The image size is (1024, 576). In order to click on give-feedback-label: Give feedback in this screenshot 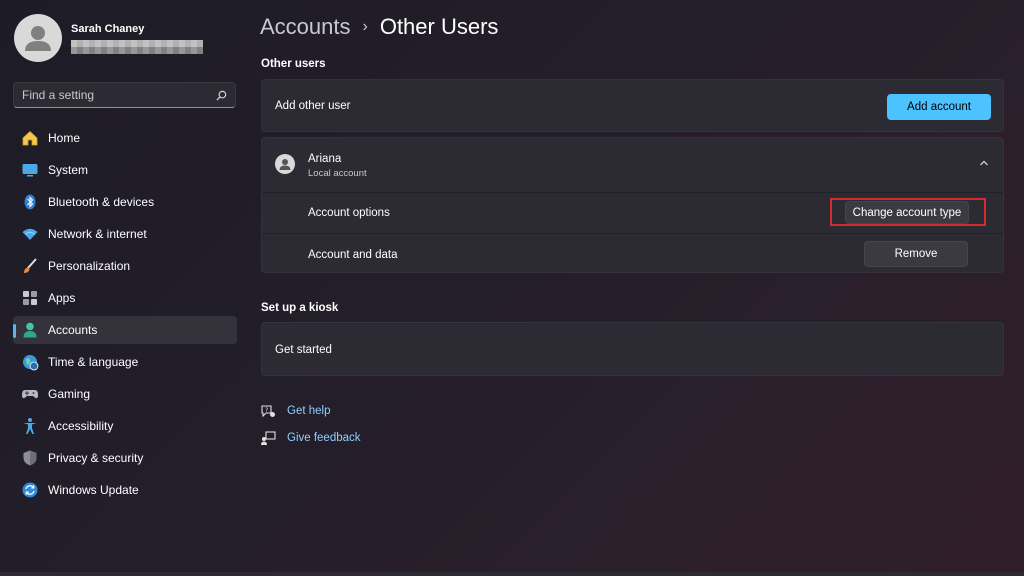, I will do `click(324, 438)`.